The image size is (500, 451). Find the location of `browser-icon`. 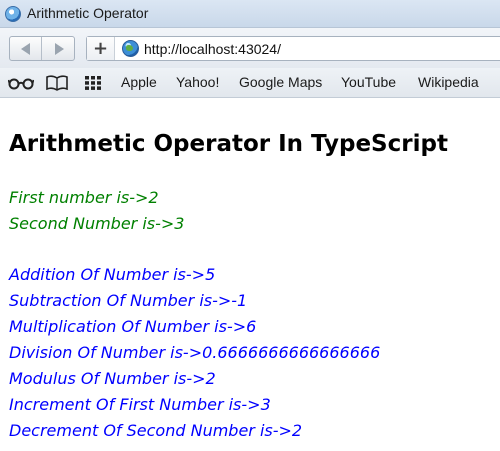

browser-icon is located at coordinates (13, 14).